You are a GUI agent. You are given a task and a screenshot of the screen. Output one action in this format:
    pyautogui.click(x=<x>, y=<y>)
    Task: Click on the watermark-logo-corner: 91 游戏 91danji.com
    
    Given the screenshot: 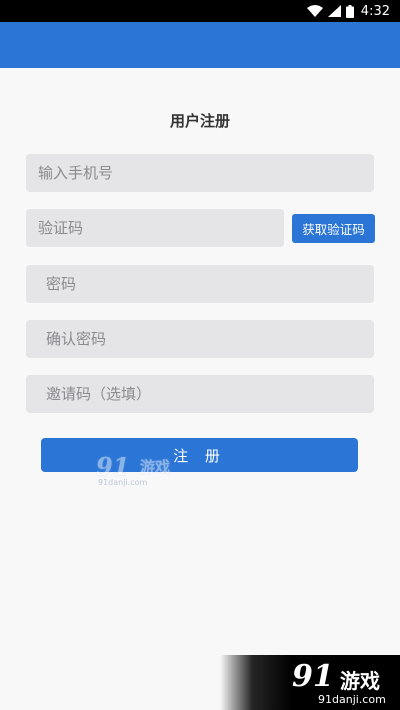 What is the action you would take?
    pyautogui.click(x=310, y=682)
    